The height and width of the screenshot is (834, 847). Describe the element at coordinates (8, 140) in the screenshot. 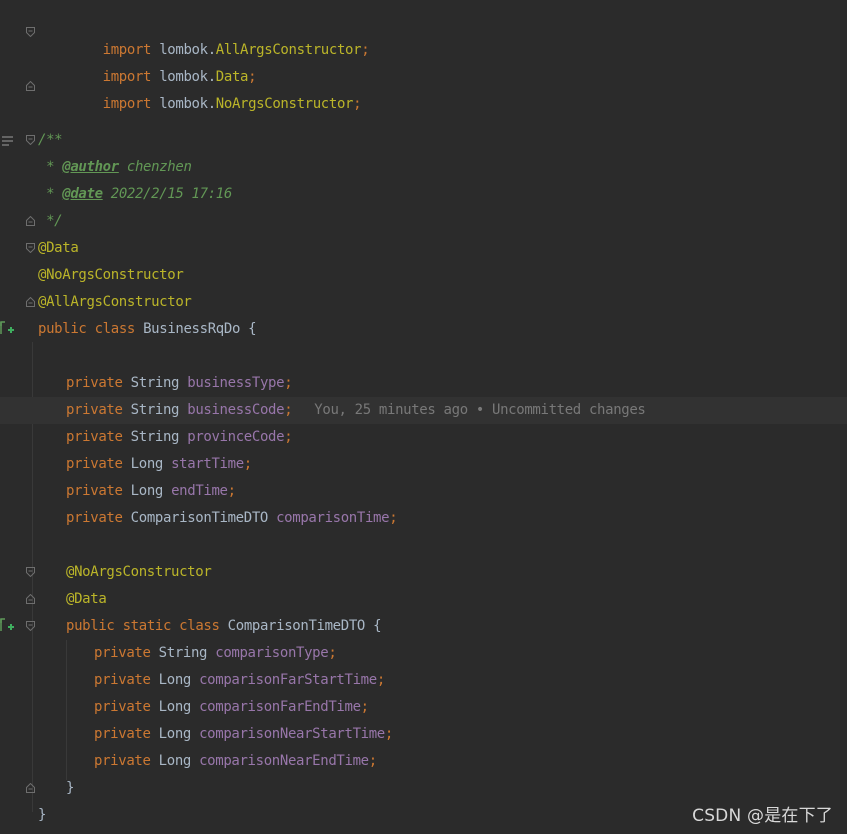

I see `doc-render-icon` at that location.